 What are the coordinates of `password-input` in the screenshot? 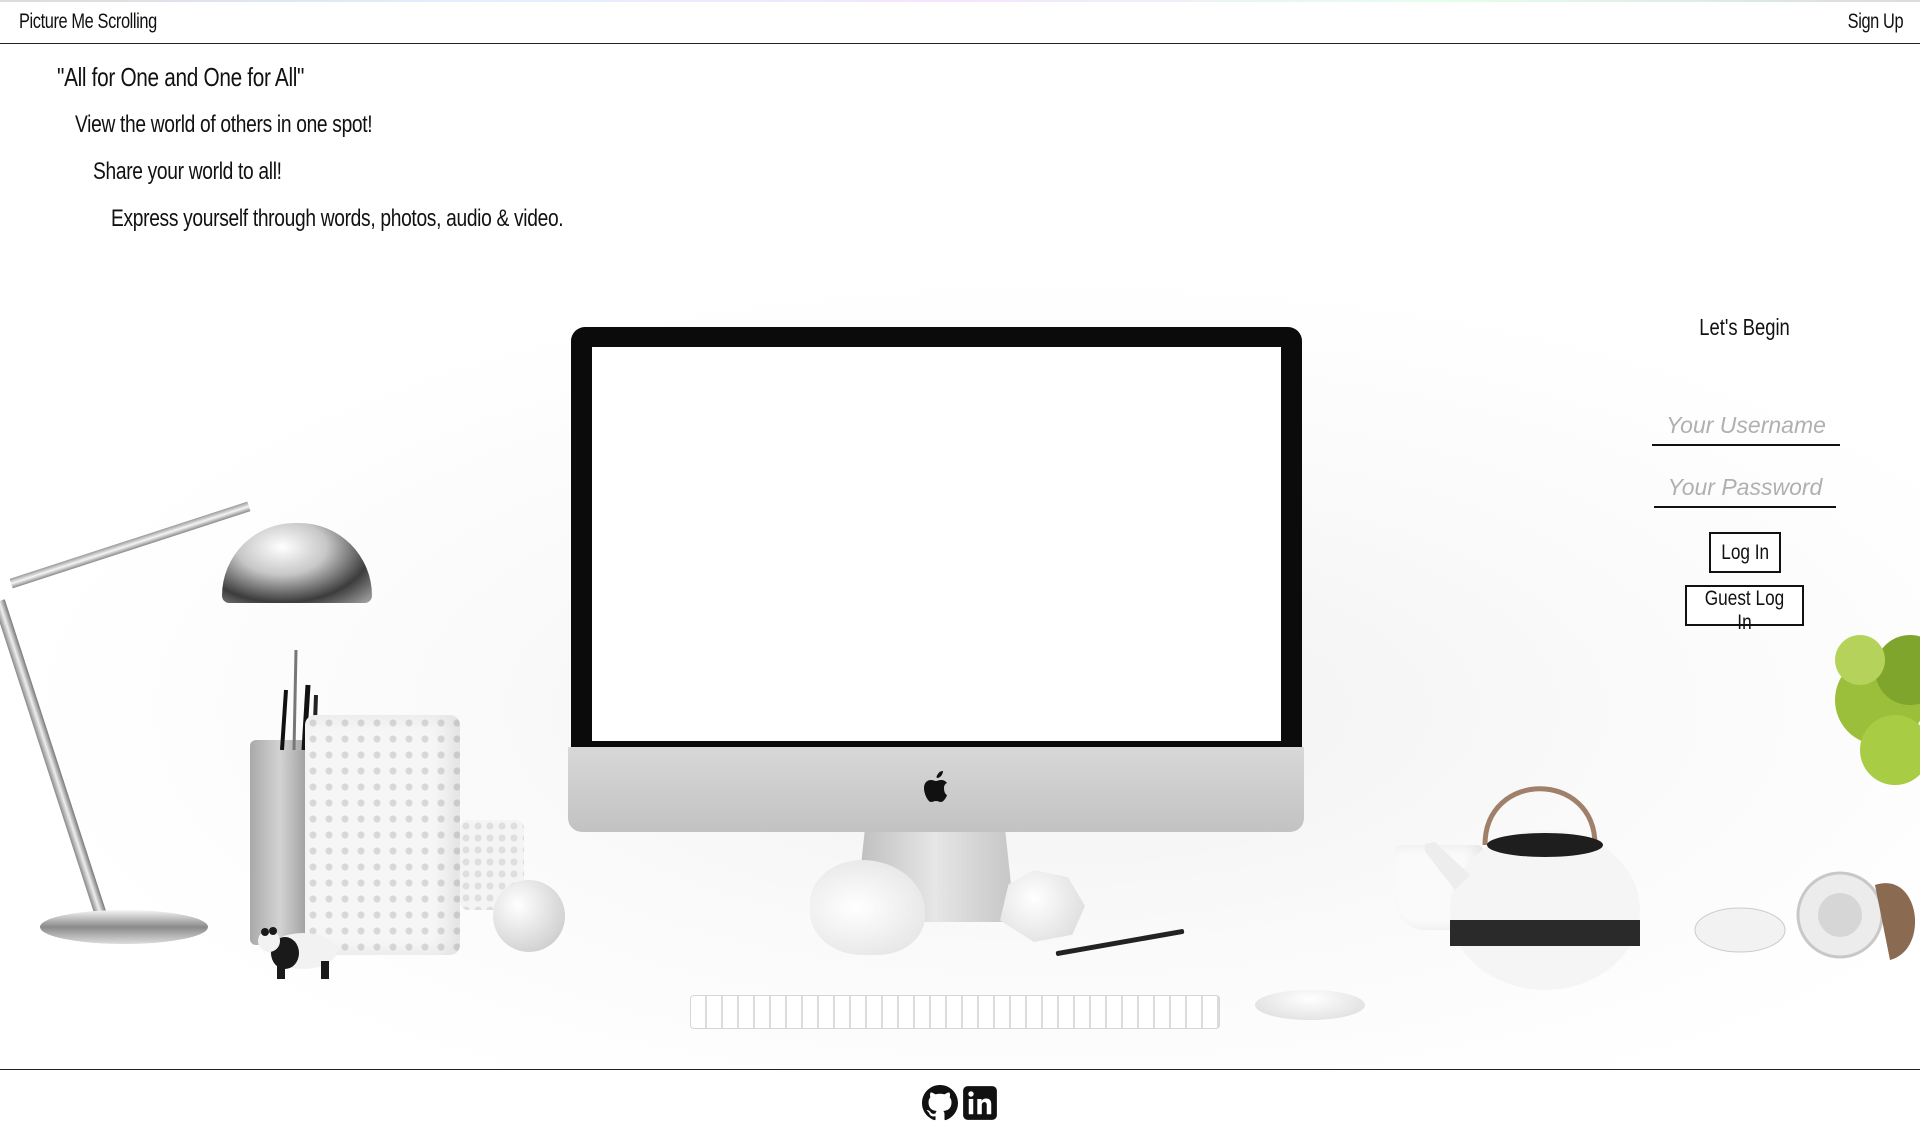 It's located at (1745, 488).